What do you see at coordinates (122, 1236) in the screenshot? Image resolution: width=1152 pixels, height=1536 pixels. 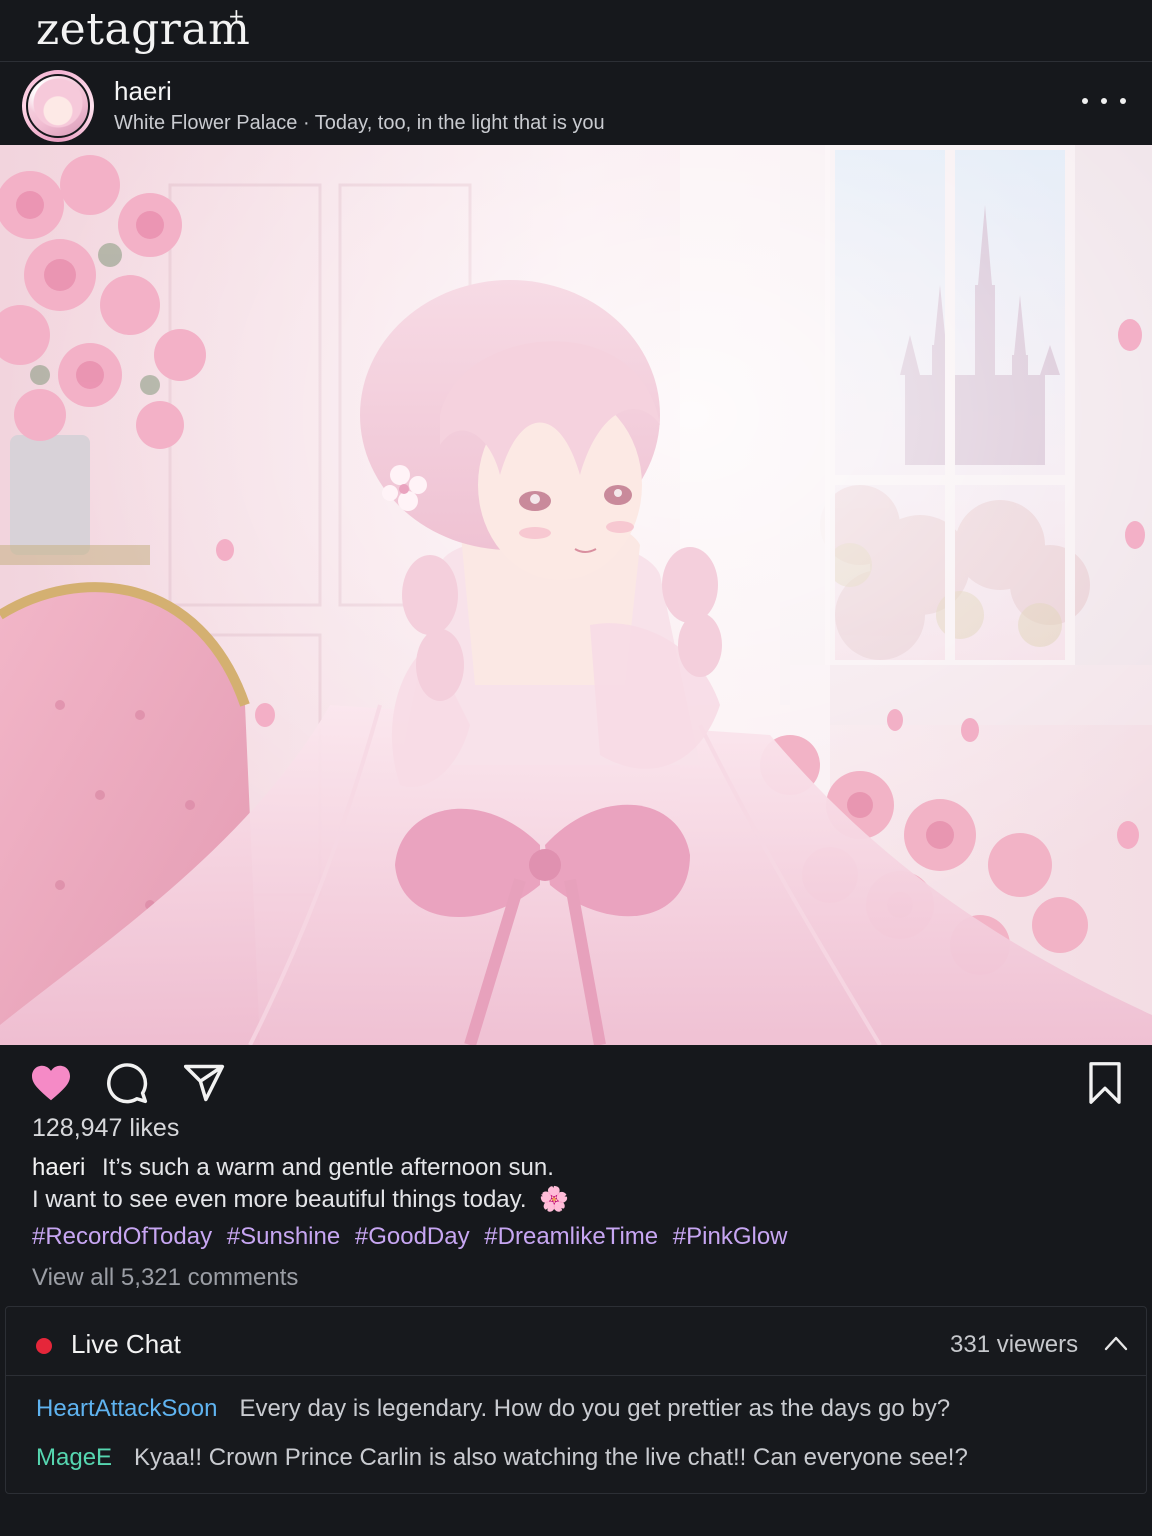 I see `hashtag-link: #RecordOfToday` at bounding box center [122, 1236].